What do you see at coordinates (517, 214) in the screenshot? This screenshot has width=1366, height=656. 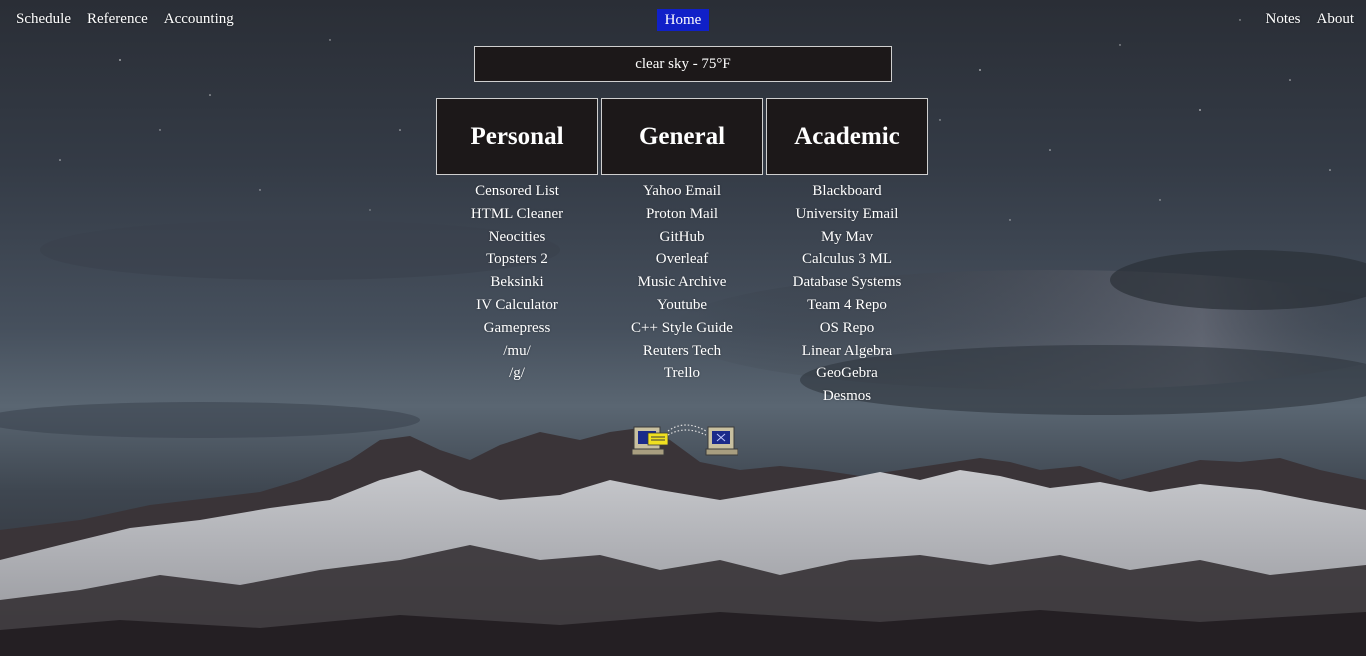 I see `link-html-cleaner: HTML Cleaner` at bounding box center [517, 214].